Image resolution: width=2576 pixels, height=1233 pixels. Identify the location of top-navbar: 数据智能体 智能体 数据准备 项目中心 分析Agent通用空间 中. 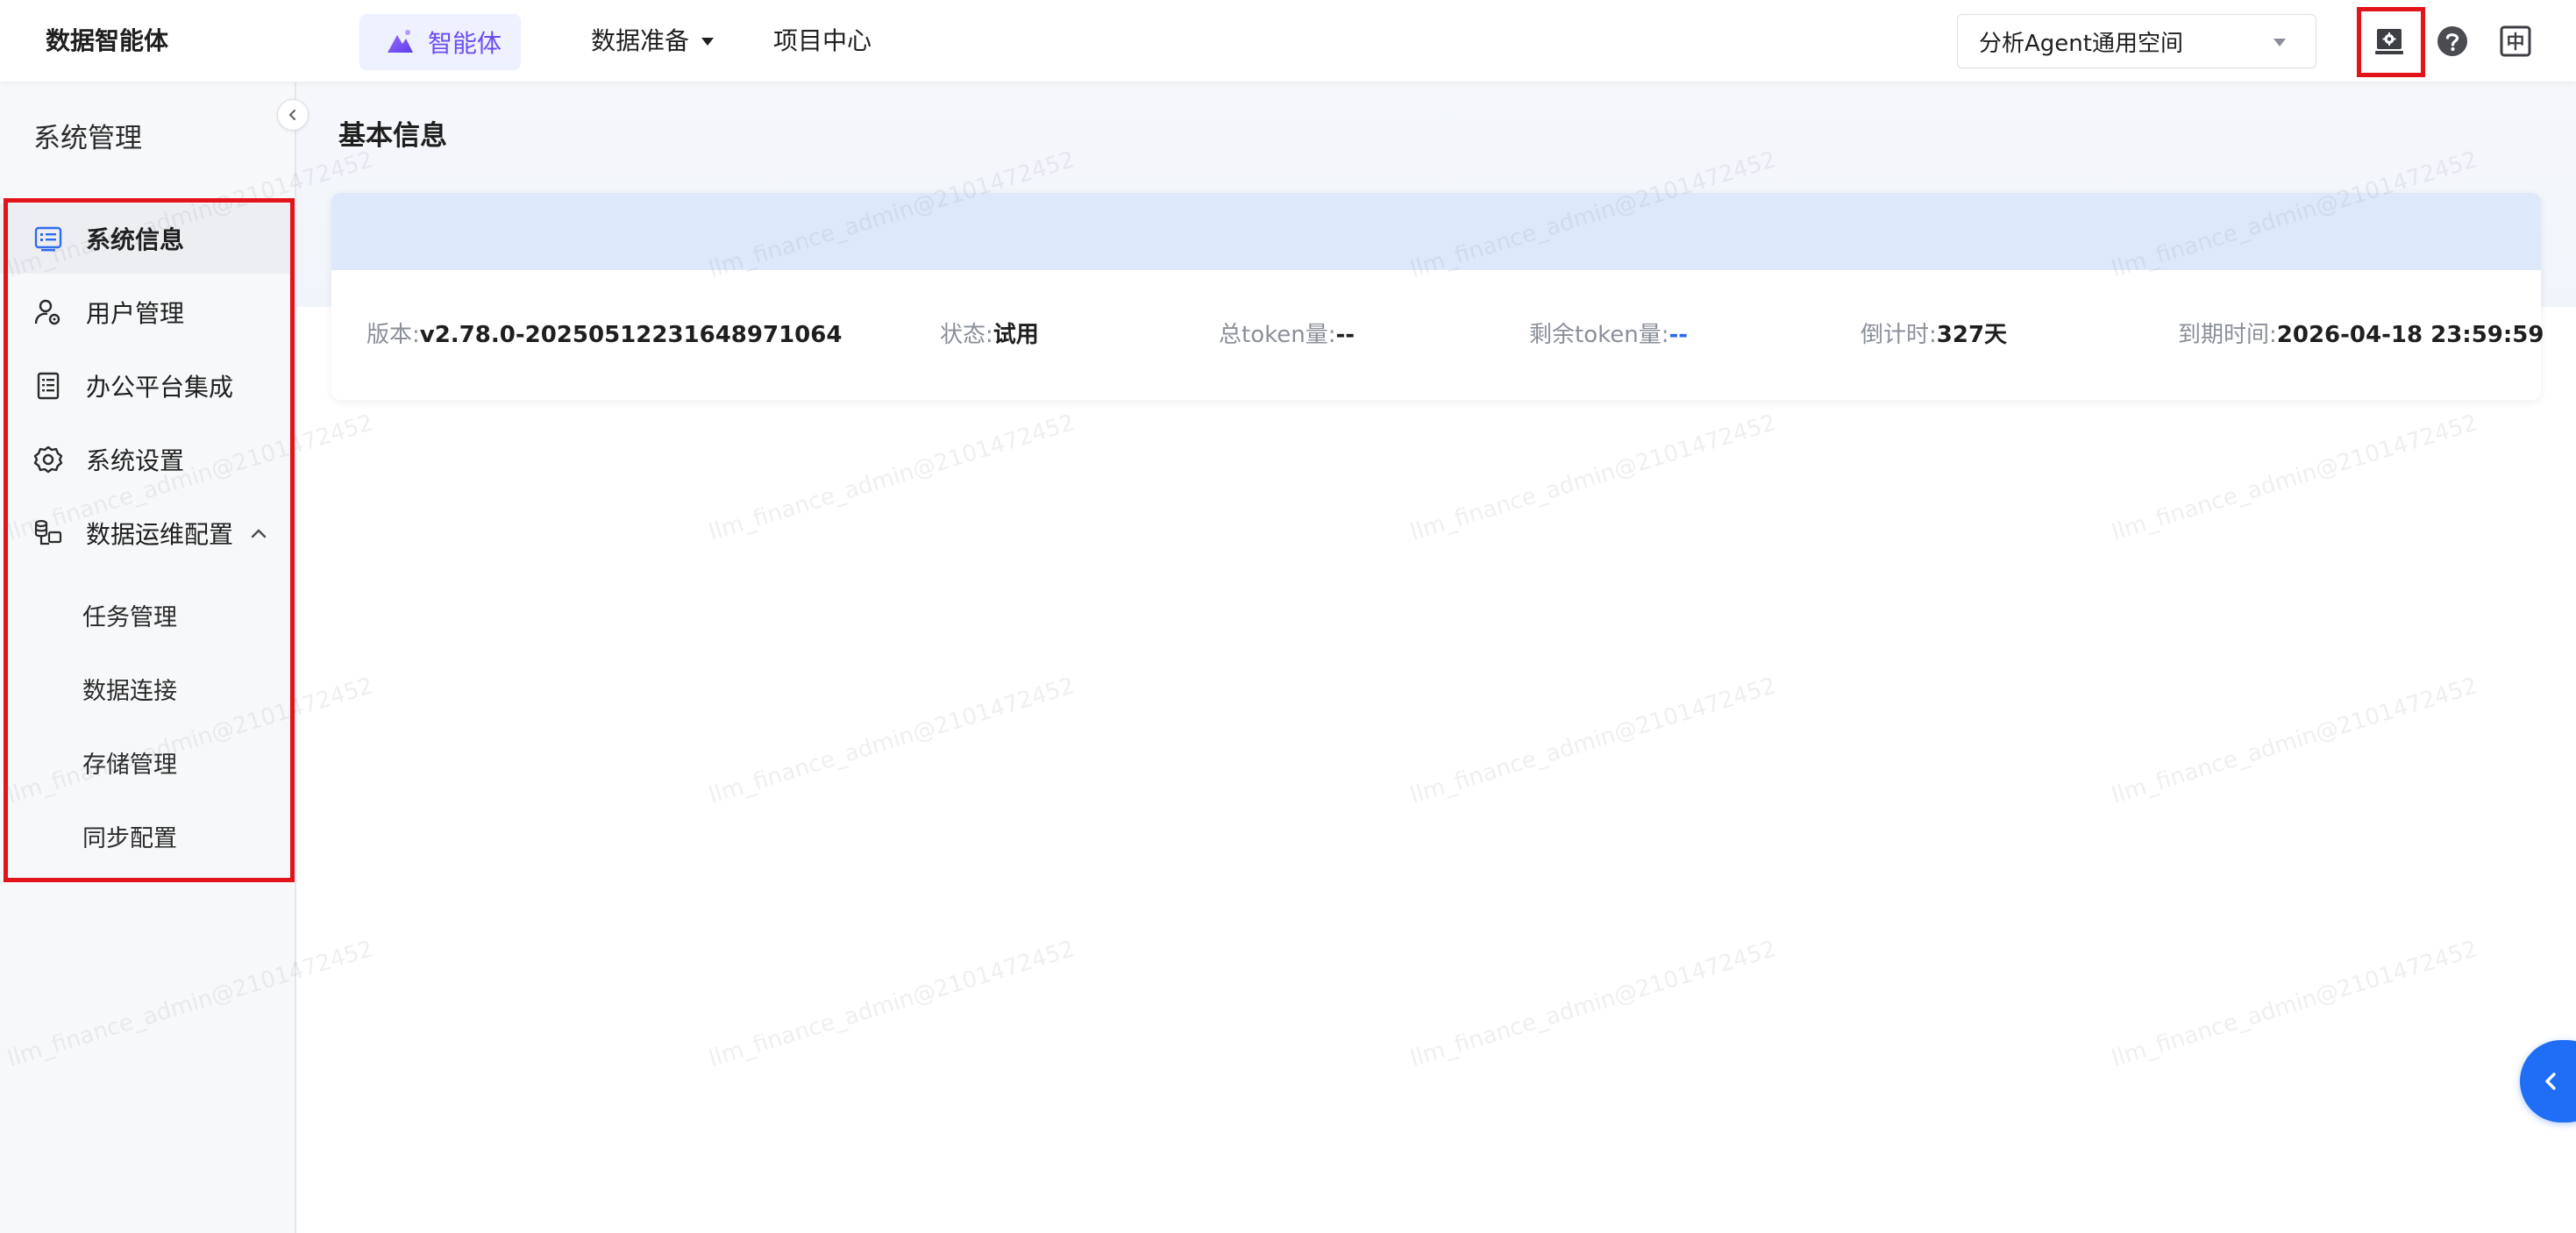
(1288, 41).